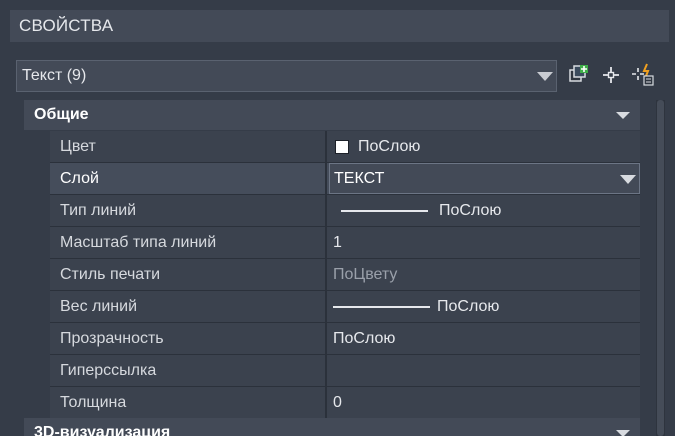 This screenshot has width=675, height=436. I want to click on select-objects-button, so click(611, 75).